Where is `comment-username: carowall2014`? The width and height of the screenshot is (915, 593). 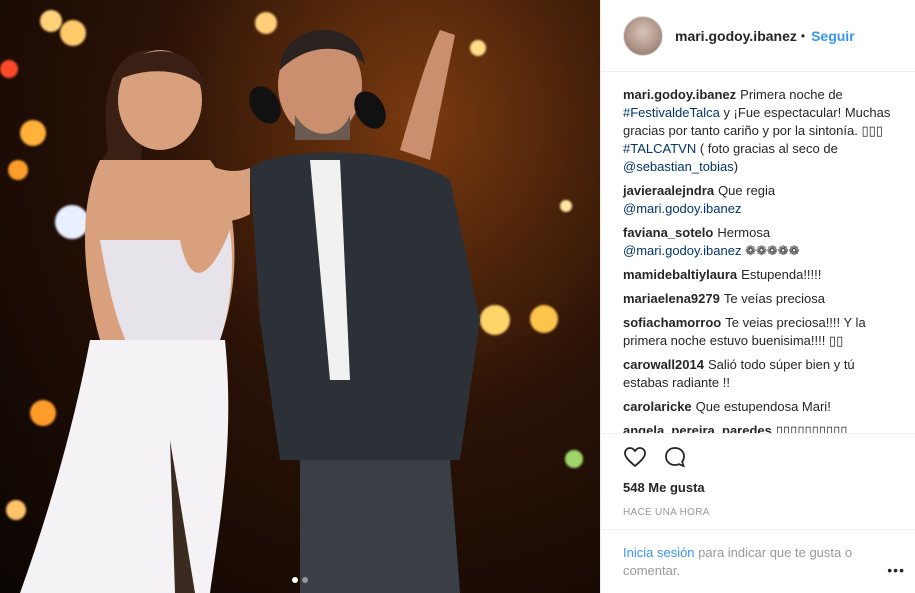 comment-username: carowall2014 is located at coordinates (663, 364).